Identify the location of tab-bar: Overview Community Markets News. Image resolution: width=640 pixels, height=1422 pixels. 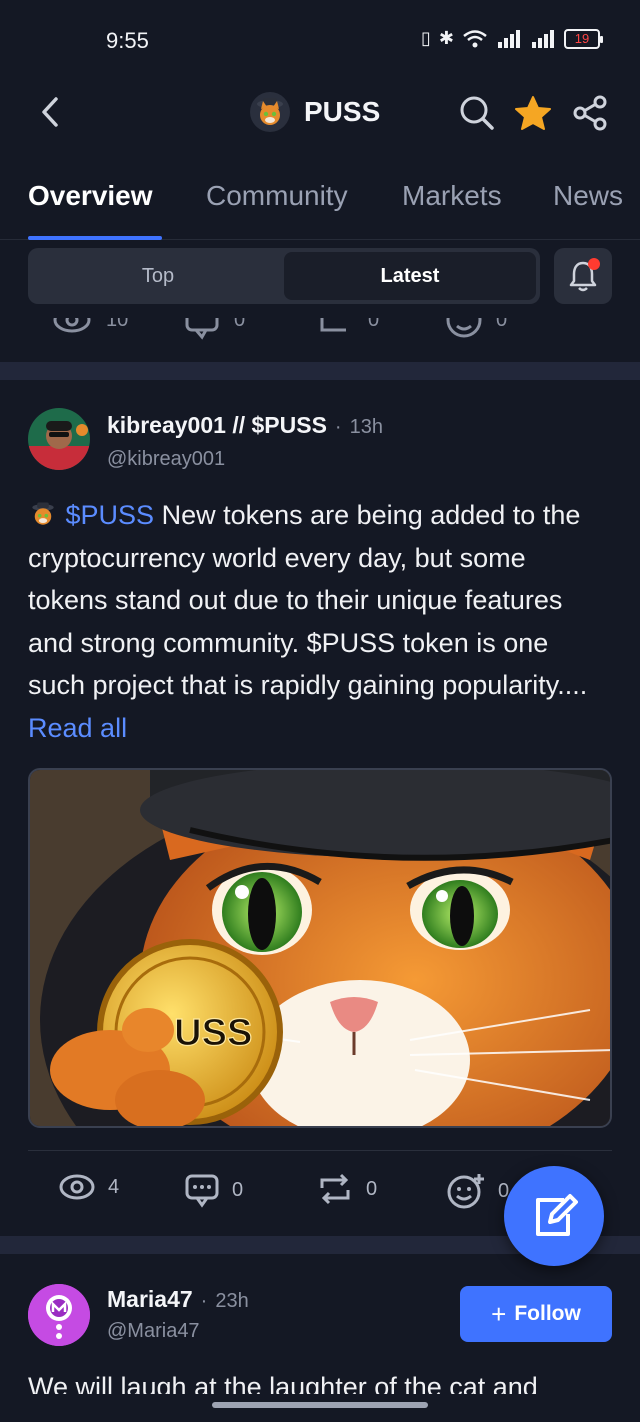
(320, 205).